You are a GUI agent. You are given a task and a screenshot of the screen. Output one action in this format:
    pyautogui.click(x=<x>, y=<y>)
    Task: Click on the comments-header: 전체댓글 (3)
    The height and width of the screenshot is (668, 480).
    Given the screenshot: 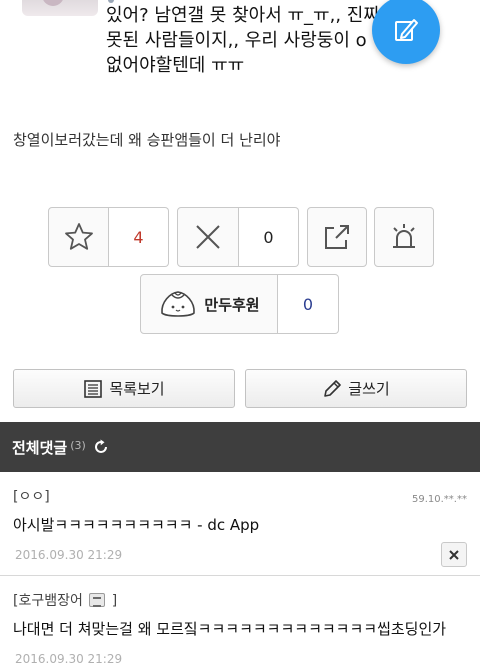 What is the action you would take?
    pyautogui.click(x=240, y=447)
    